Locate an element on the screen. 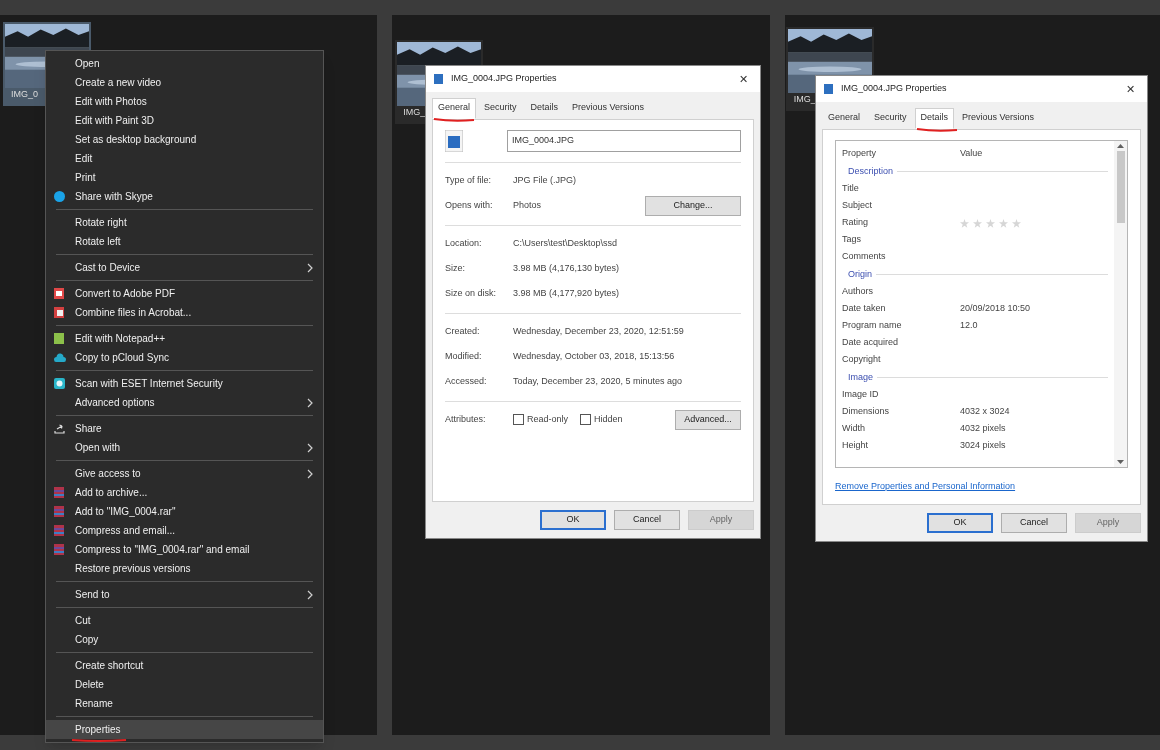  property-value: C:\Users\test\Desktop\ssd is located at coordinates (566, 244).